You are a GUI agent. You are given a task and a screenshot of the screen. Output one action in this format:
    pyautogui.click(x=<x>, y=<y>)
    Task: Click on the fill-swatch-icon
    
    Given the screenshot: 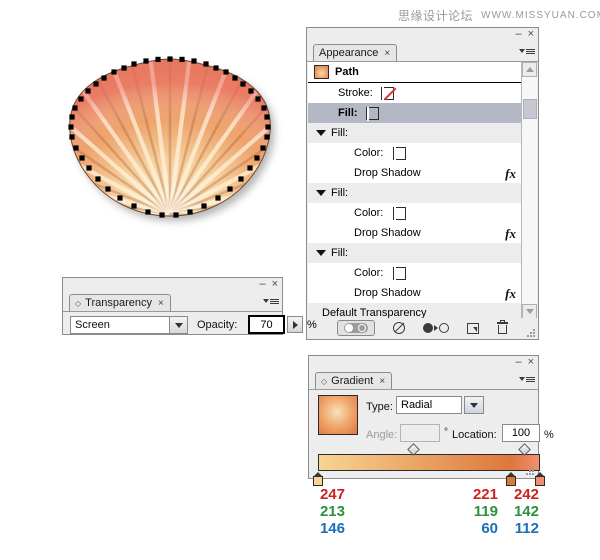 What is the action you would take?
    pyautogui.click(x=372, y=113)
    